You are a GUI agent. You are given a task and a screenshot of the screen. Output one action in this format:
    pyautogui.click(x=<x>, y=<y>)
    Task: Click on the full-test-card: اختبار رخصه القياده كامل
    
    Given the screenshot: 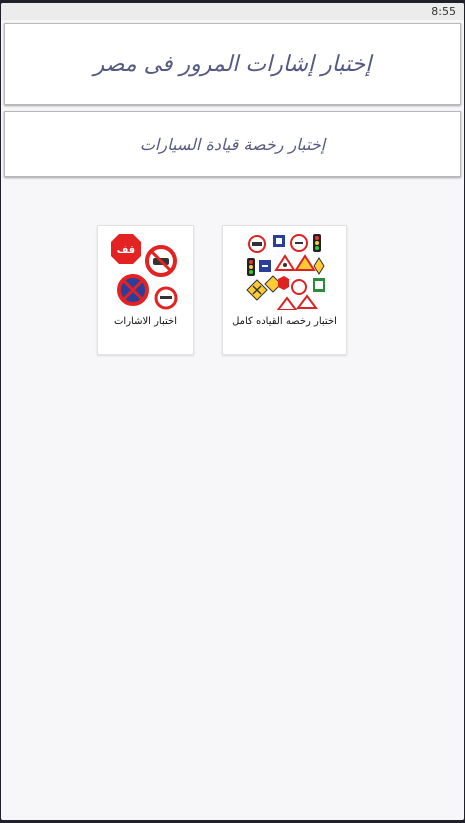 What is the action you would take?
    pyautogui.click(x=284, y=290)
    